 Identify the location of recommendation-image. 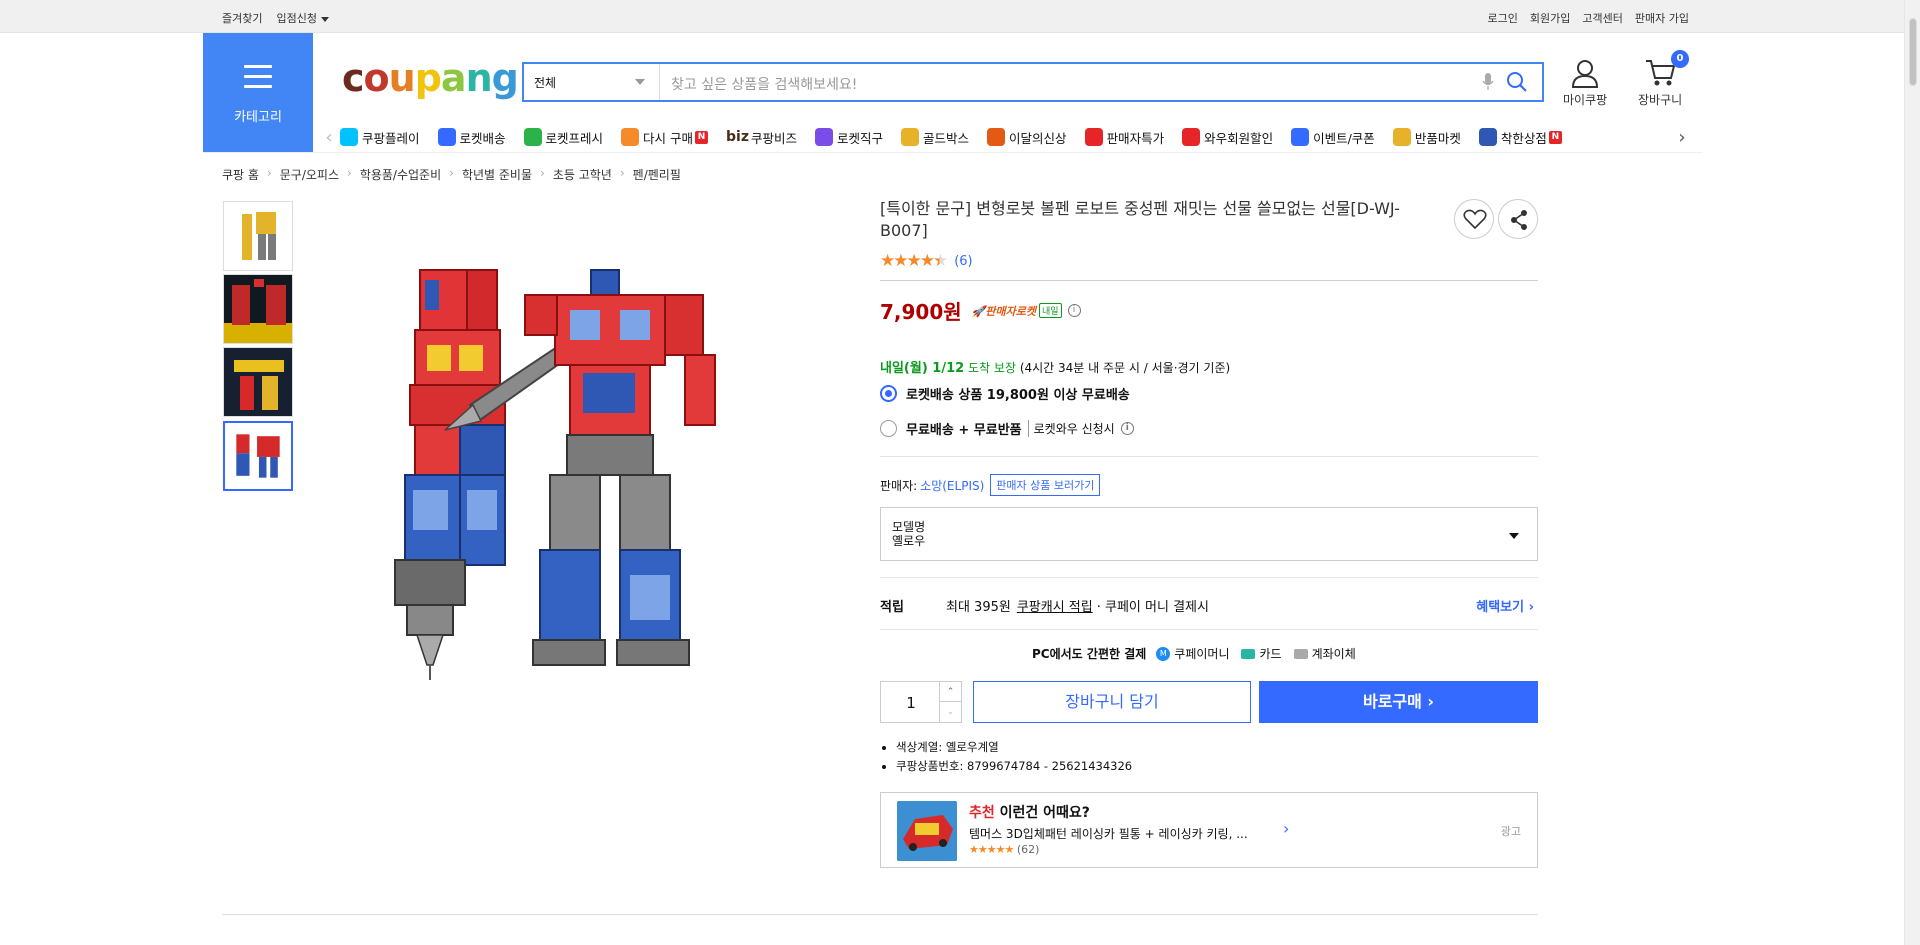
(927, 831).